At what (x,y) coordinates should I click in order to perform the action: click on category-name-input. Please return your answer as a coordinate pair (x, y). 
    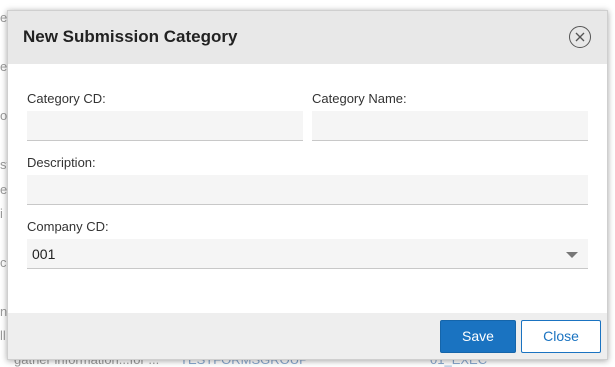
    Looking at the image, I should click on (450, 126).